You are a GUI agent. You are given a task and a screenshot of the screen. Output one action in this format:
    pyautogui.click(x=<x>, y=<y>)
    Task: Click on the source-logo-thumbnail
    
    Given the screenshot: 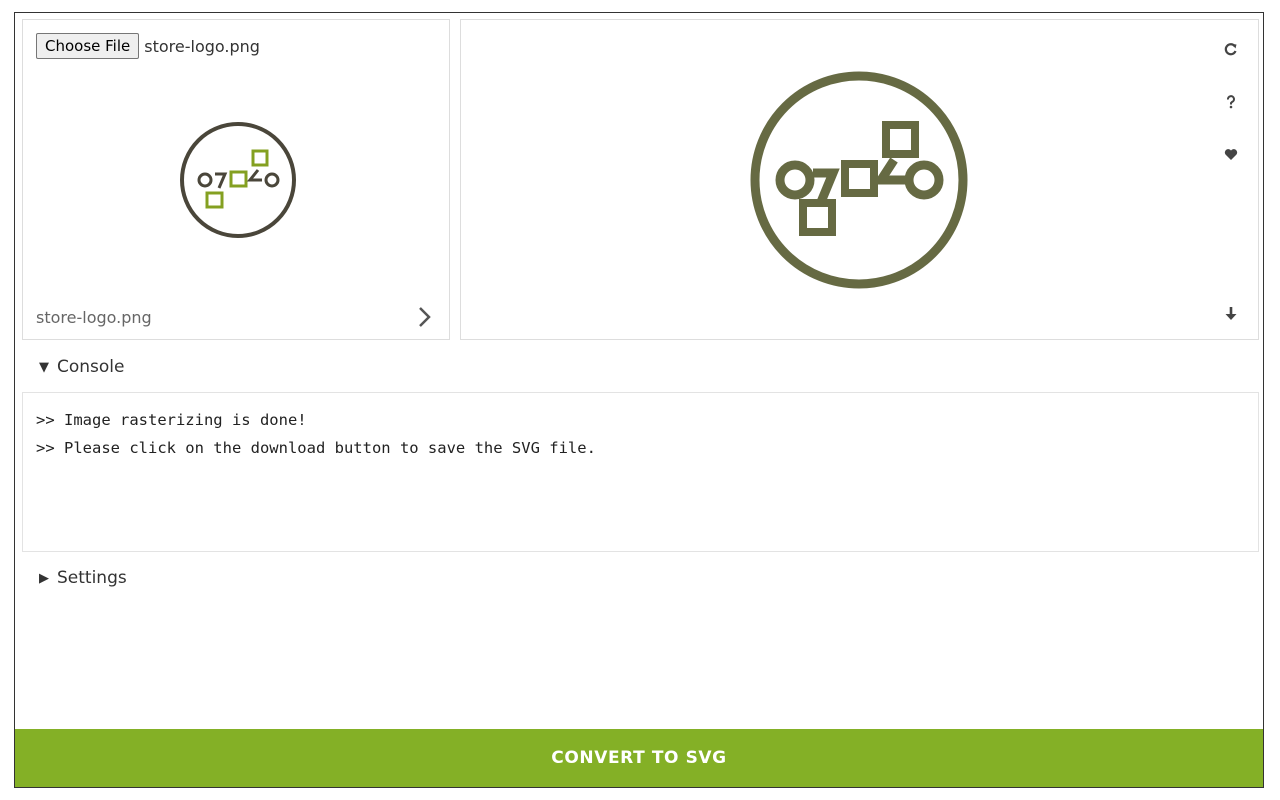 What is the action you would take?
    pyautogui.click(x=238, y=180)
    